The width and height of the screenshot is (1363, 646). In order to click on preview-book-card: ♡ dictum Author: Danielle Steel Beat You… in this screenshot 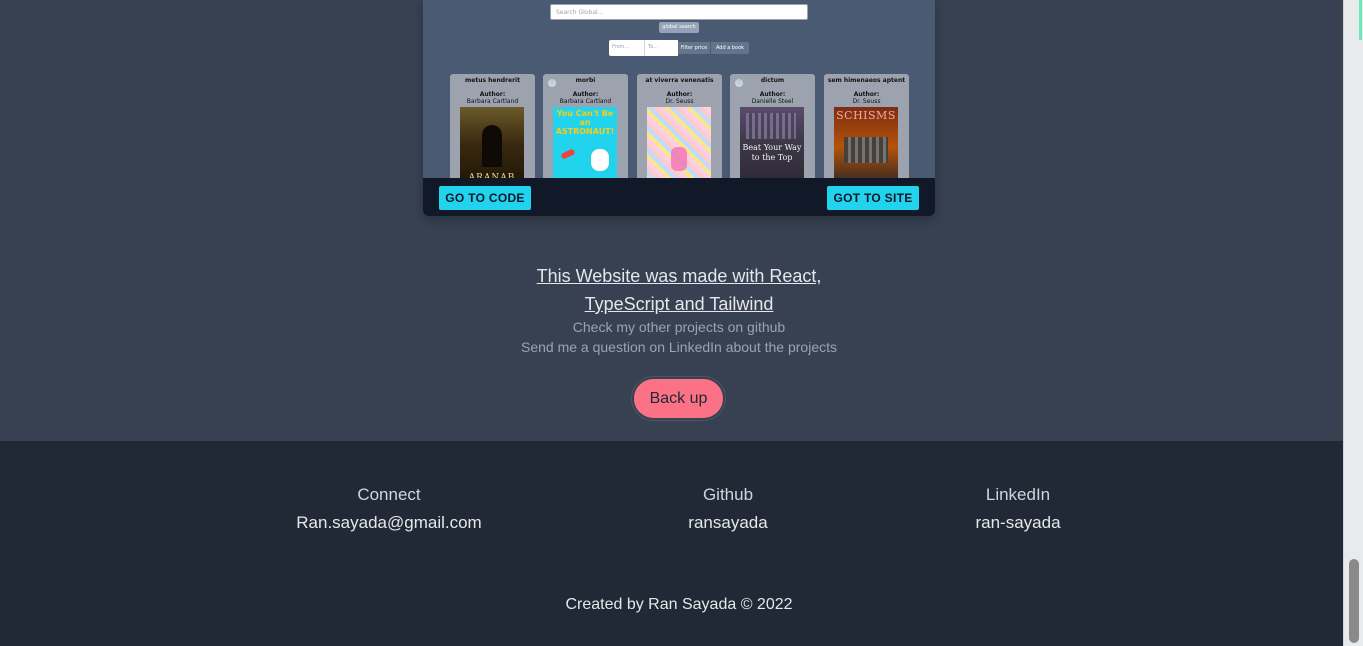, I will do `click(772, 129)`.